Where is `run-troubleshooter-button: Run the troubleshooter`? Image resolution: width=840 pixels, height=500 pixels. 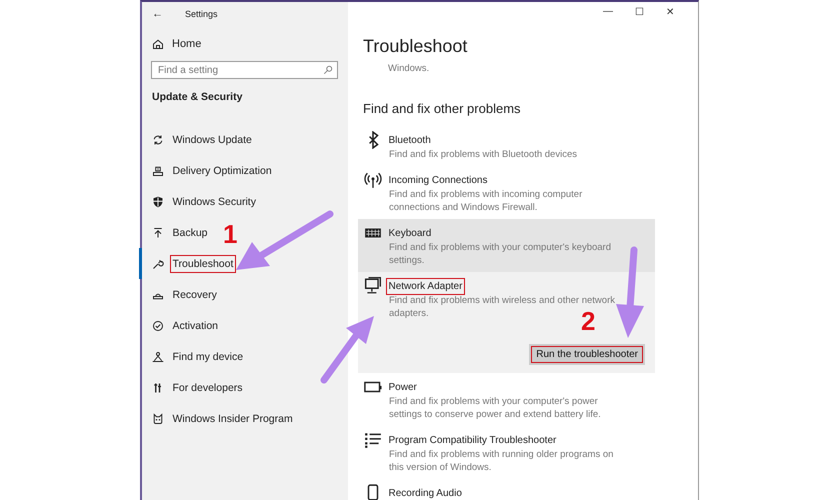 run-troubleshooter-button: Run the troubleshooter is located at coordinates (587, 354).